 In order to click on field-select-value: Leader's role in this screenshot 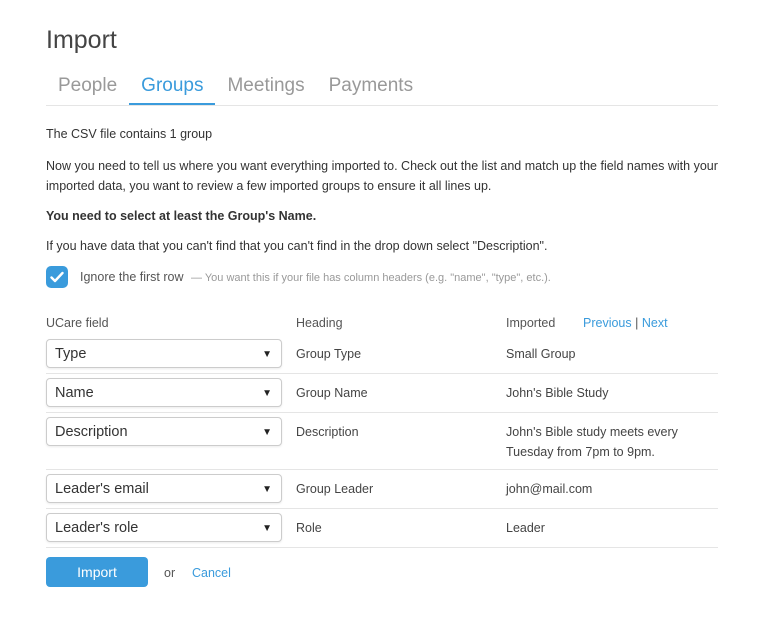, I will do `click(97, 528)`.